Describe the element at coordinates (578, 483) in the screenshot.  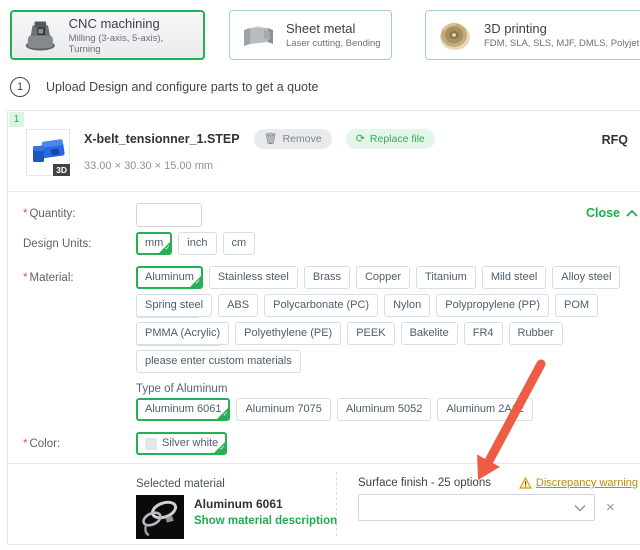
I see `discrepancy-warning-link: Discrepancy warning` at that location.